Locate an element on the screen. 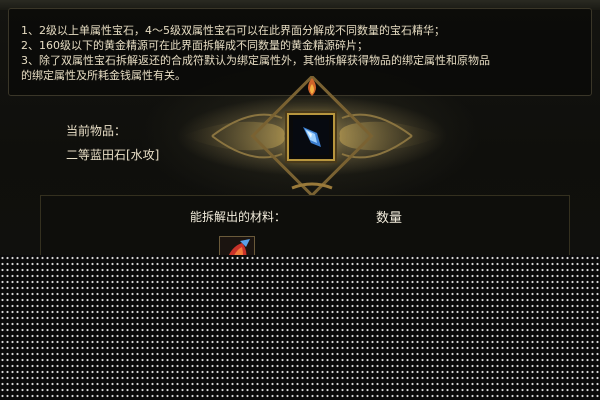  materials-header: 能拆解出的材料： is located at coordinates (238, 217).